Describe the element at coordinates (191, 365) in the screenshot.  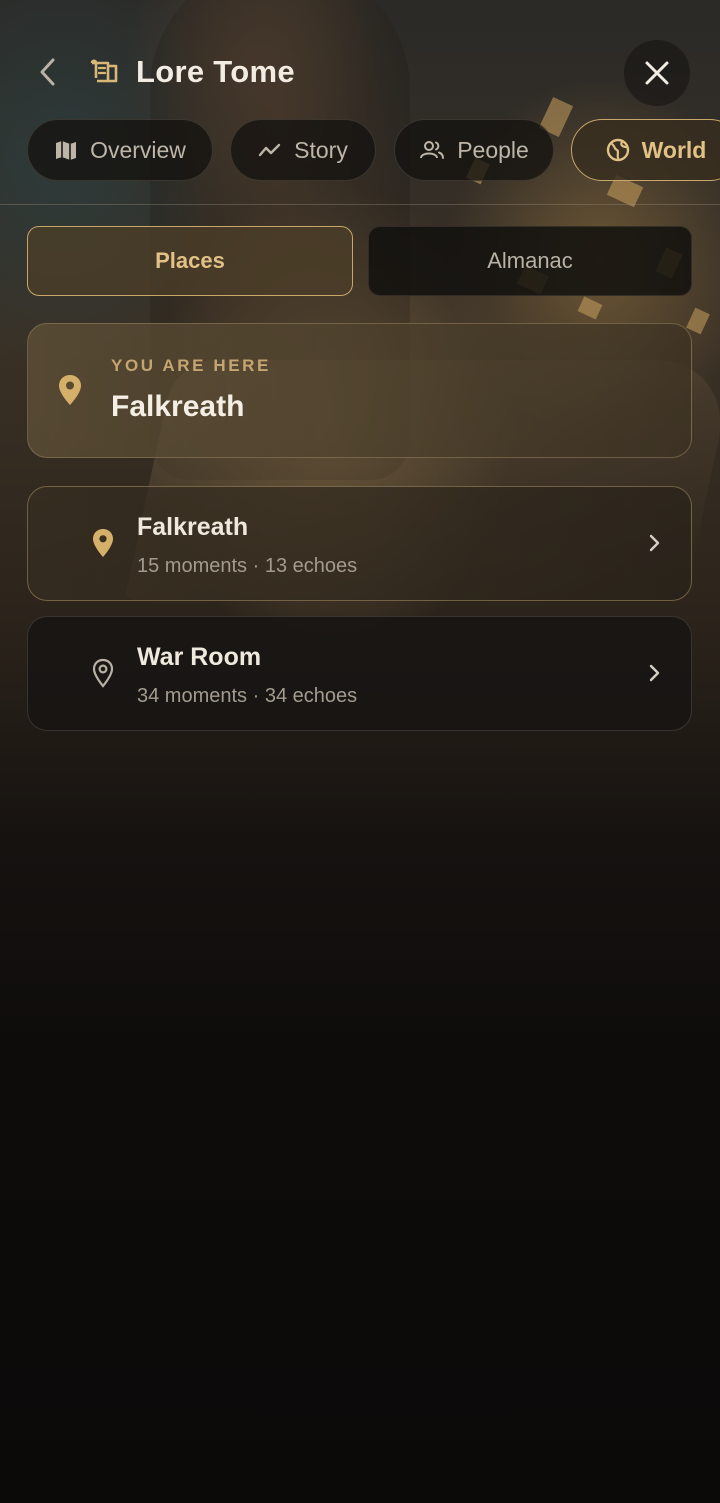
I see `current-location-label: YOU ARE HERE` at that location.